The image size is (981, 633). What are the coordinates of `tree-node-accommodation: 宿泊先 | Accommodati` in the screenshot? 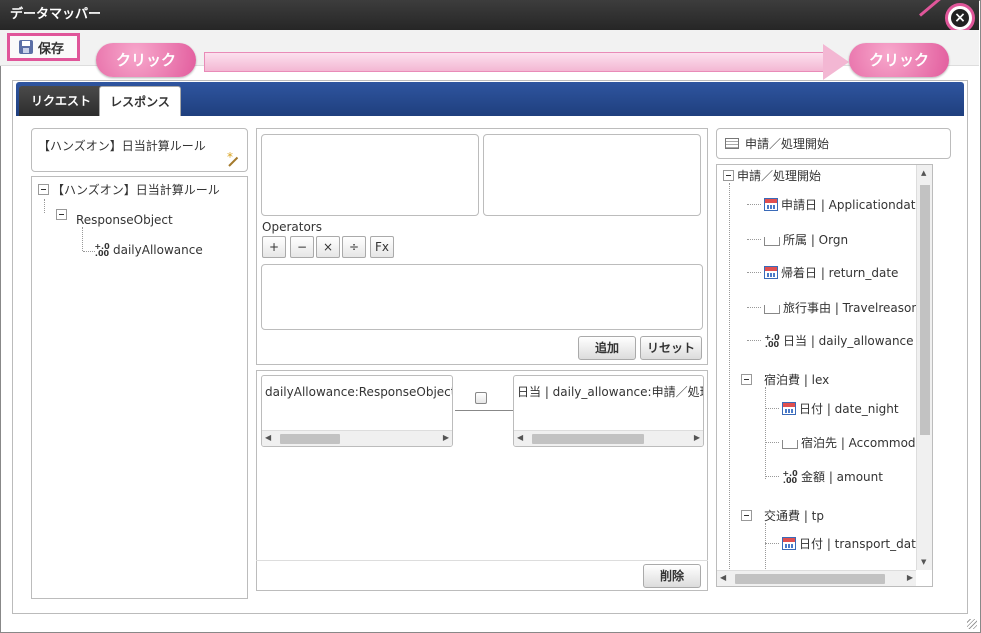 It's located at (848, 442).